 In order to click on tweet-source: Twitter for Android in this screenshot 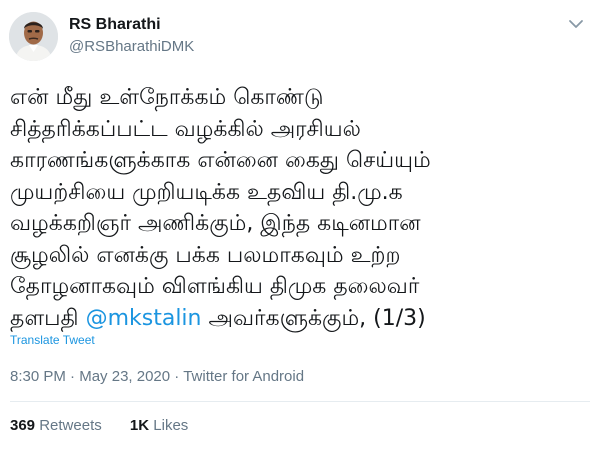, I will do `click(243, 376)`.